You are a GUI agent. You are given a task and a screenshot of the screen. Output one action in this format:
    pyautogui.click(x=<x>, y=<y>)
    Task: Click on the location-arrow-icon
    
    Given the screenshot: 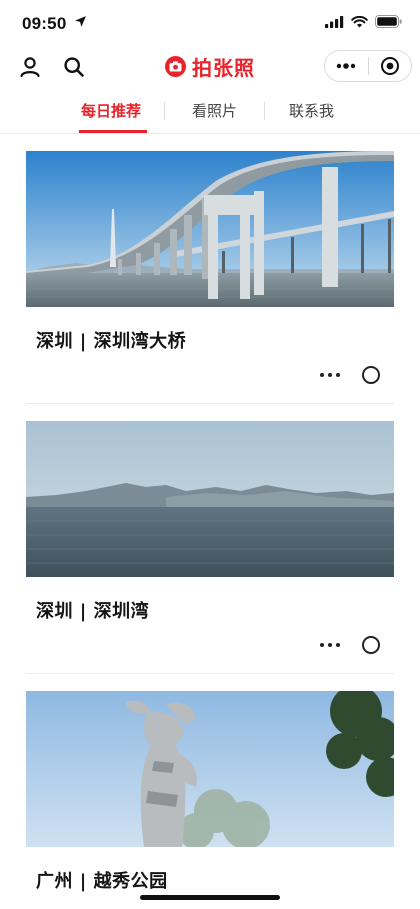 What is the action you would take?
    pyautogui.click(x=80, y=21)
    